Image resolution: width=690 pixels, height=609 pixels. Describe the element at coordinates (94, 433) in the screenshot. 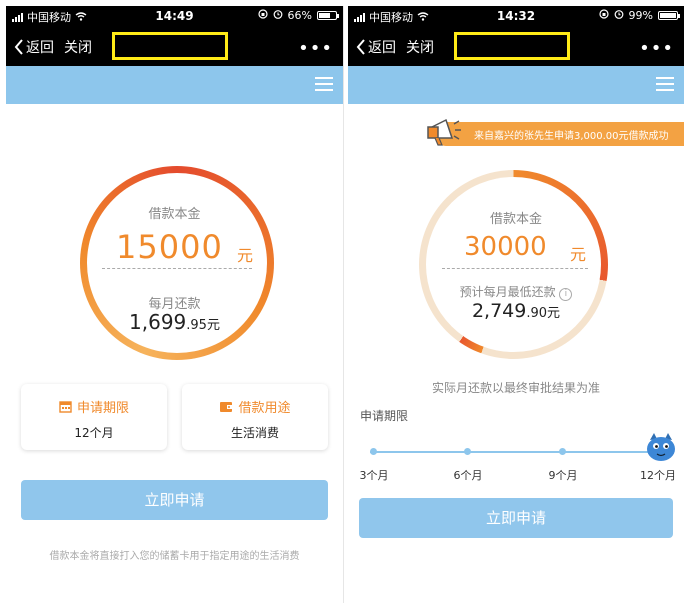

I see `term-value: 12个月` at that location.